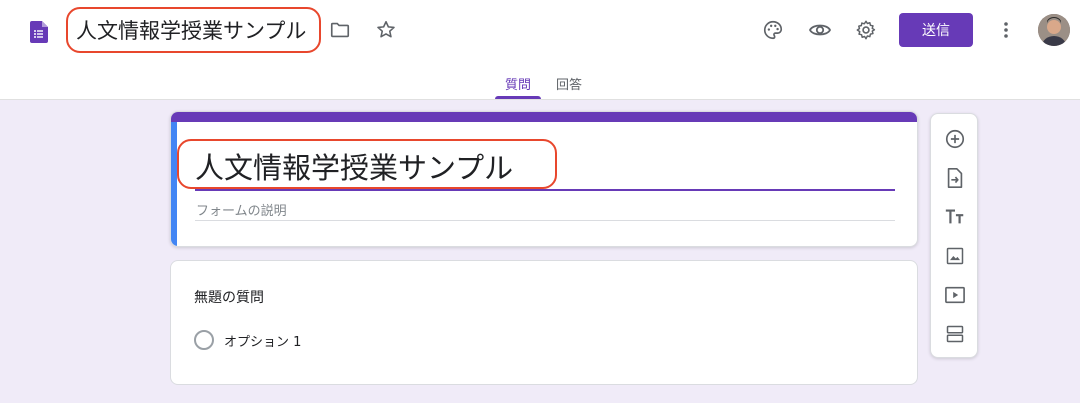  Describe the element at coordinates (174, 184) in the screenshot. I see `focus-bar` at that location.